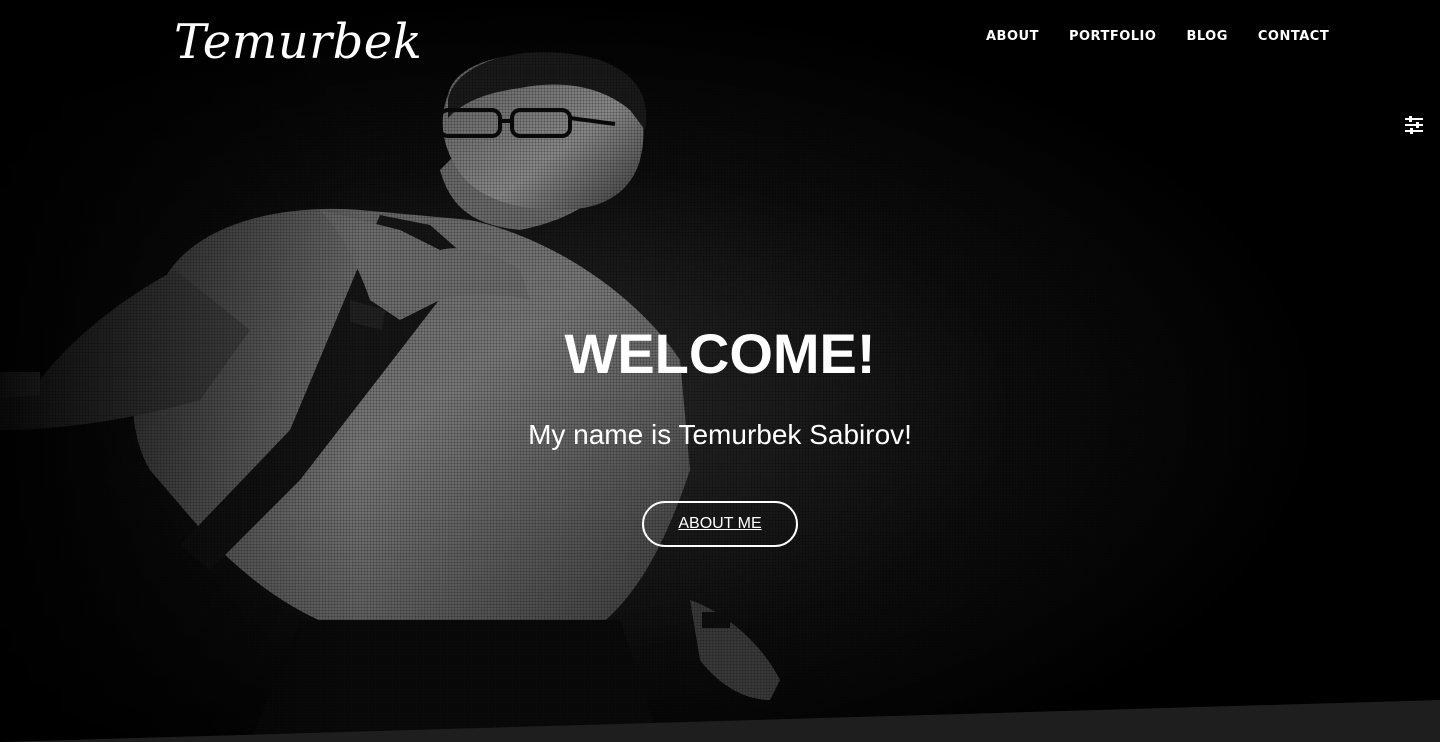 This screenshot has height=742, width=1440. Describe the element at coordinates (720, 524) in the screenshot. I see `about-me-button: ABOUT ME` at that location.